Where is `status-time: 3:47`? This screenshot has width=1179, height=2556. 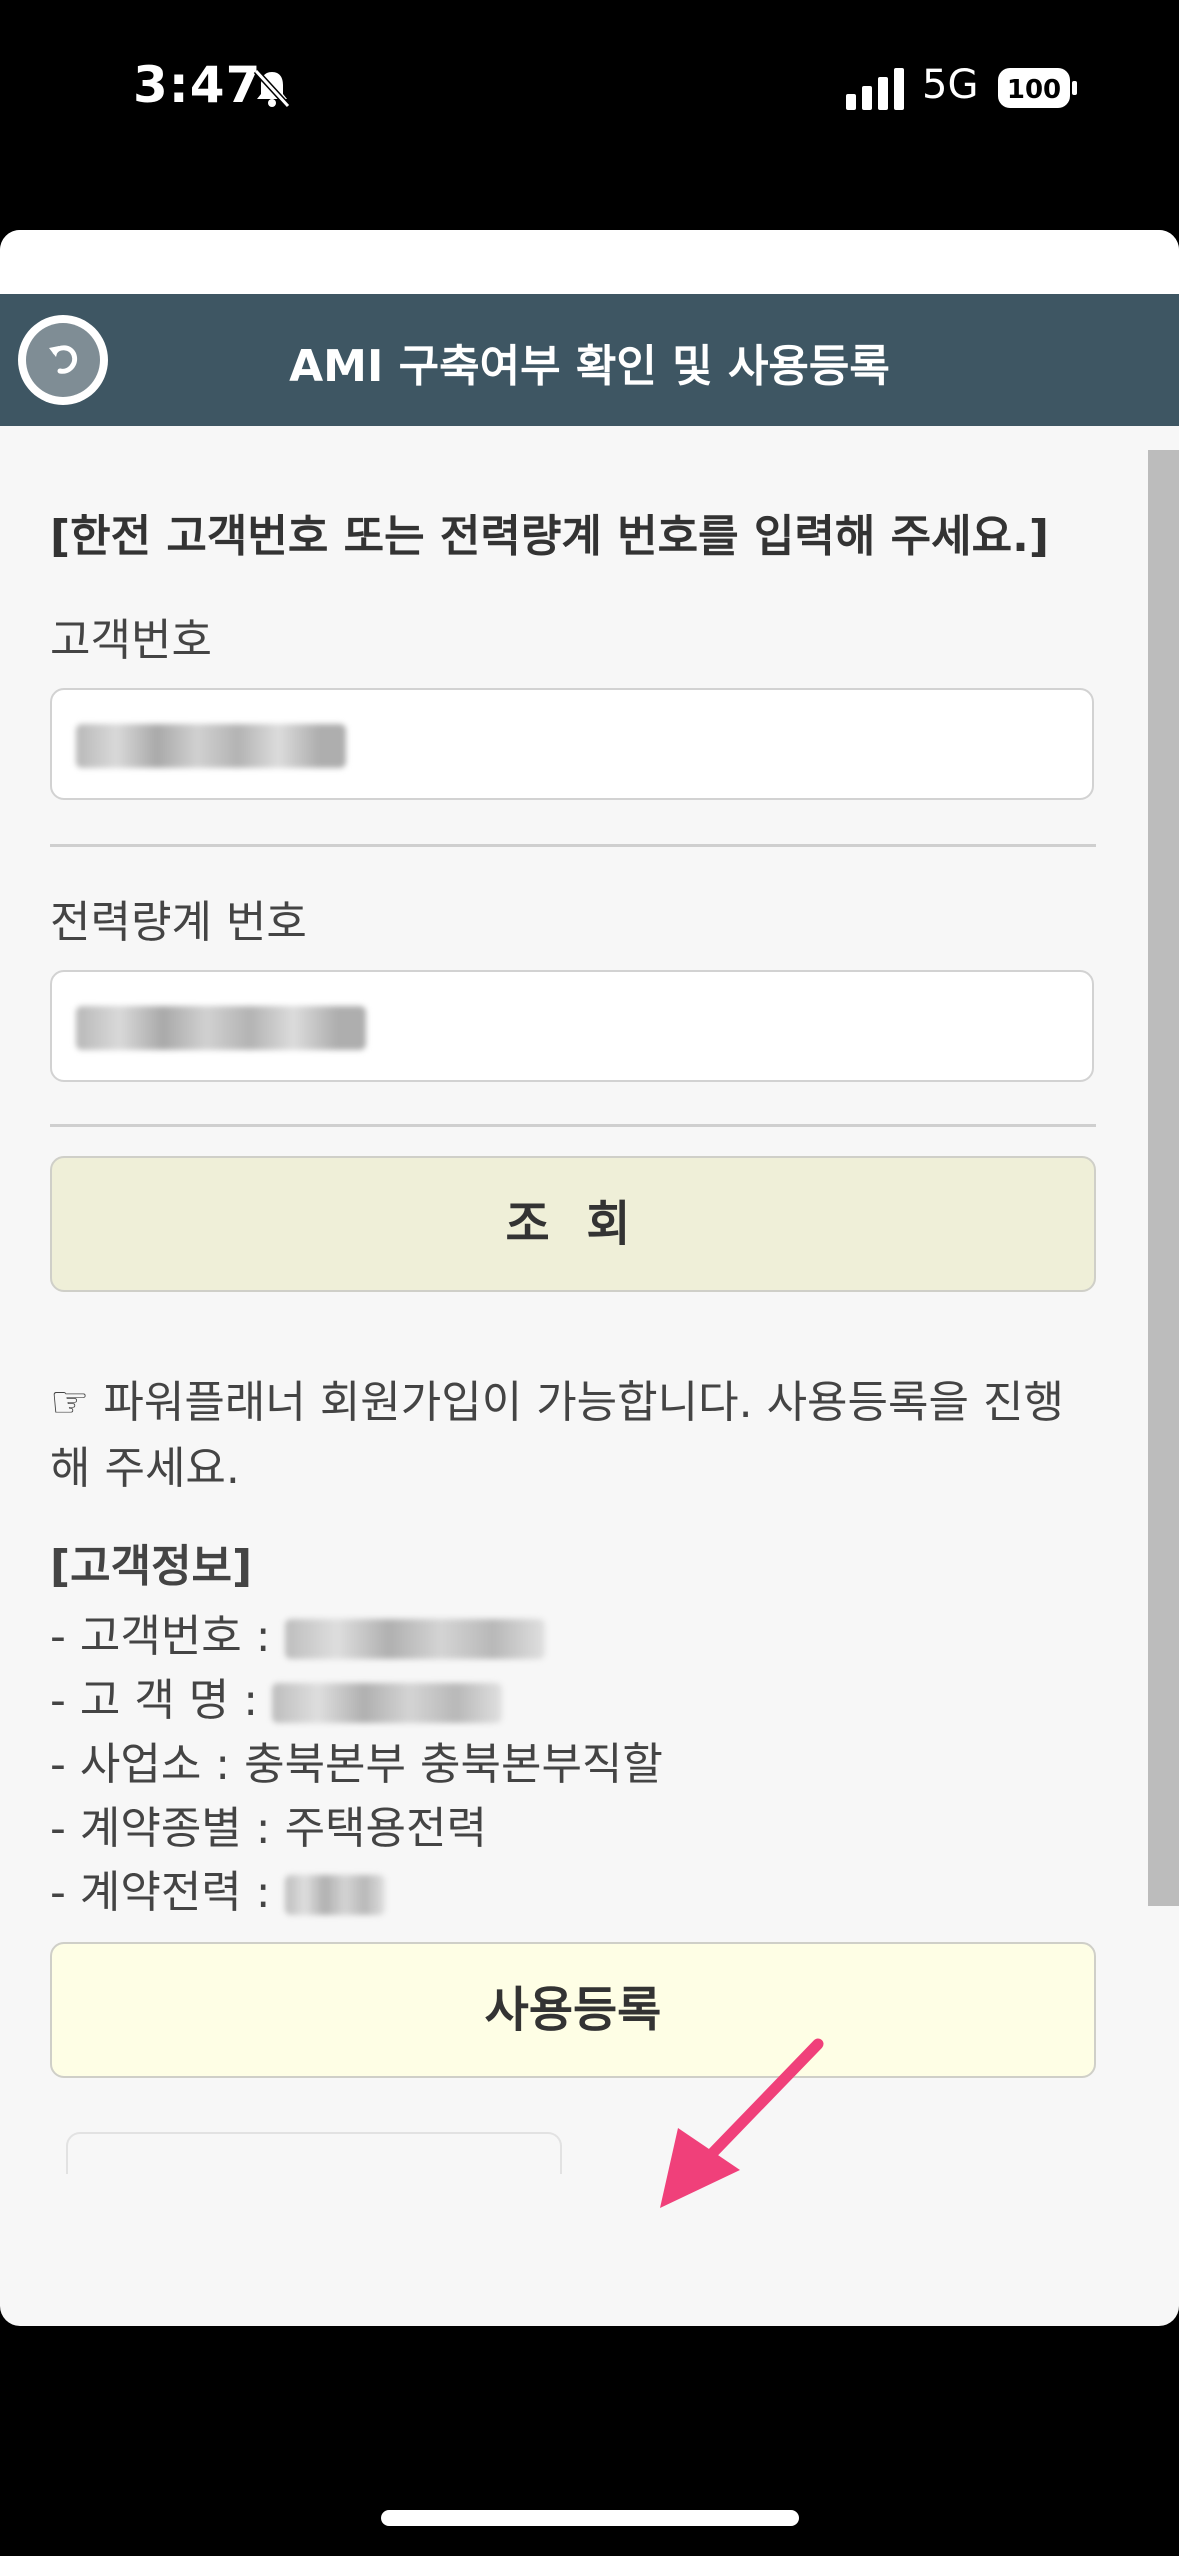
status-time: 3:47 is located at coordinates (197, 85).